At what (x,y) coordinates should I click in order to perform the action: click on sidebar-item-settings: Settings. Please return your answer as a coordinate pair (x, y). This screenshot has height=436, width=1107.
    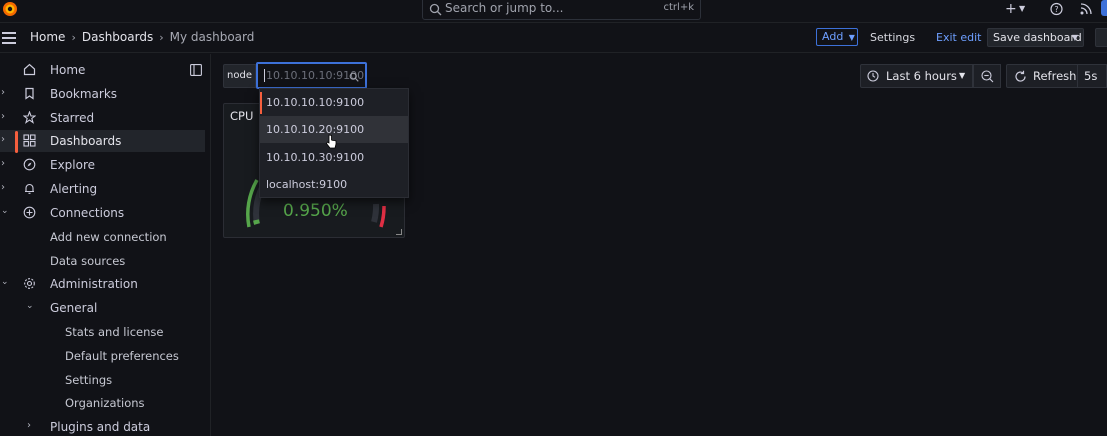
    Looking at the image, I should click on (88, 380).